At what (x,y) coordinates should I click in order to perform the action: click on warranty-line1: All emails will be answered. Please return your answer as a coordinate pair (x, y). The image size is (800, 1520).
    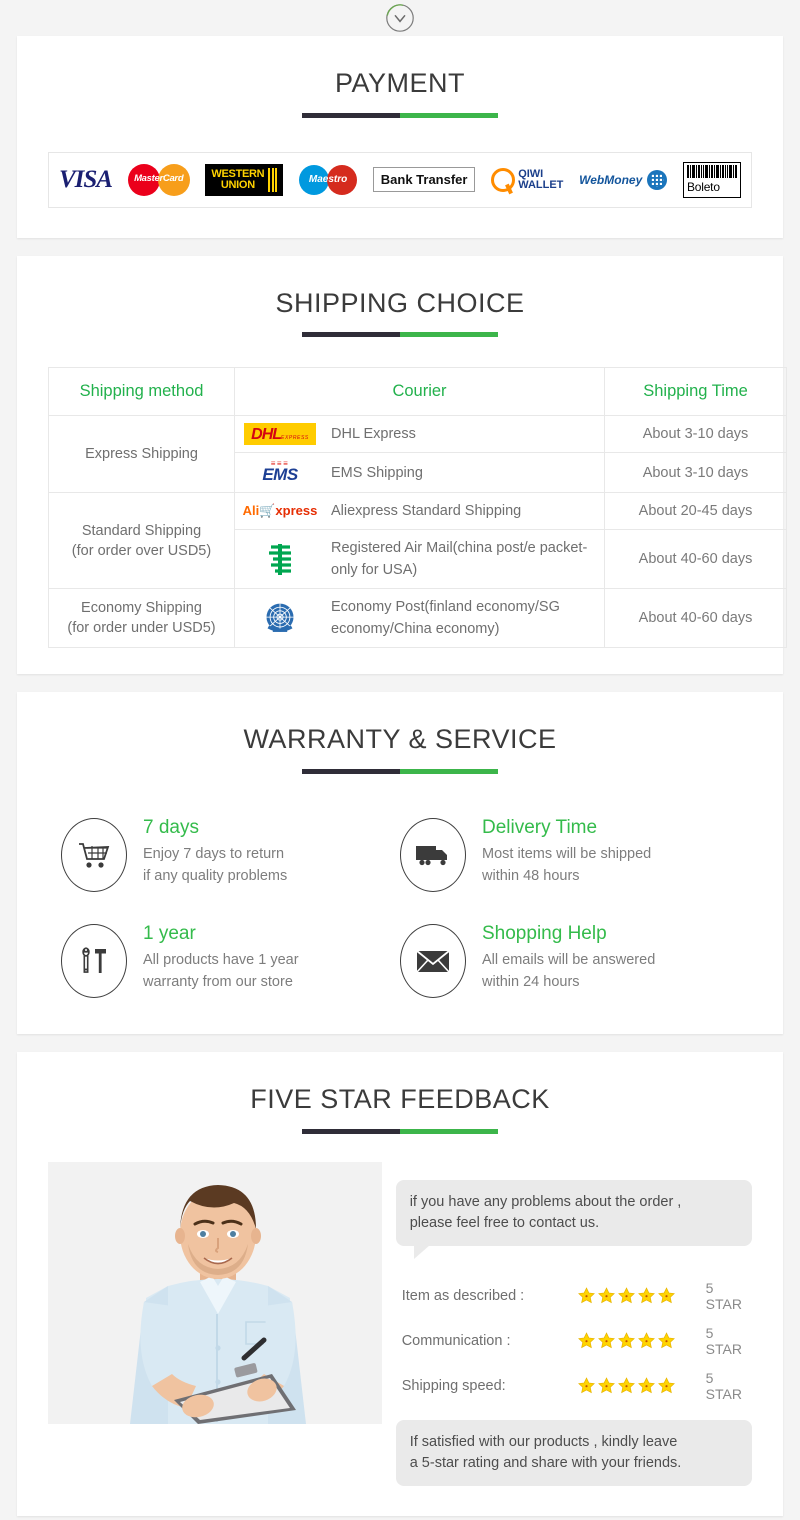
    Looking at the image, I should click on (569, 960).